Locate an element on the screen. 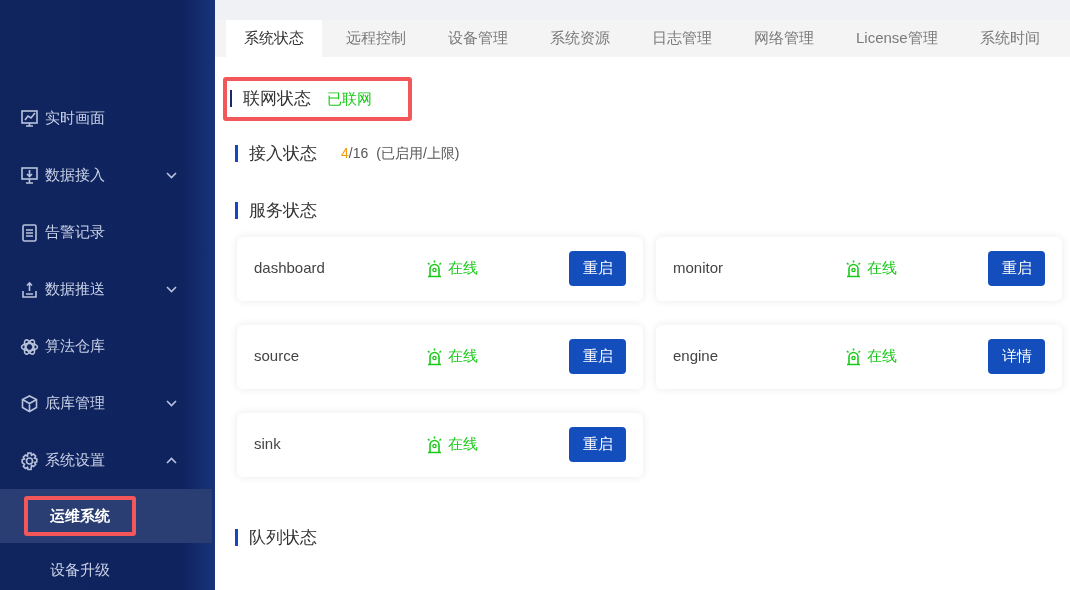 The width and height of the screenshot is (1070, 590). network-status: 已联网 is located at coordinates (349, 98).